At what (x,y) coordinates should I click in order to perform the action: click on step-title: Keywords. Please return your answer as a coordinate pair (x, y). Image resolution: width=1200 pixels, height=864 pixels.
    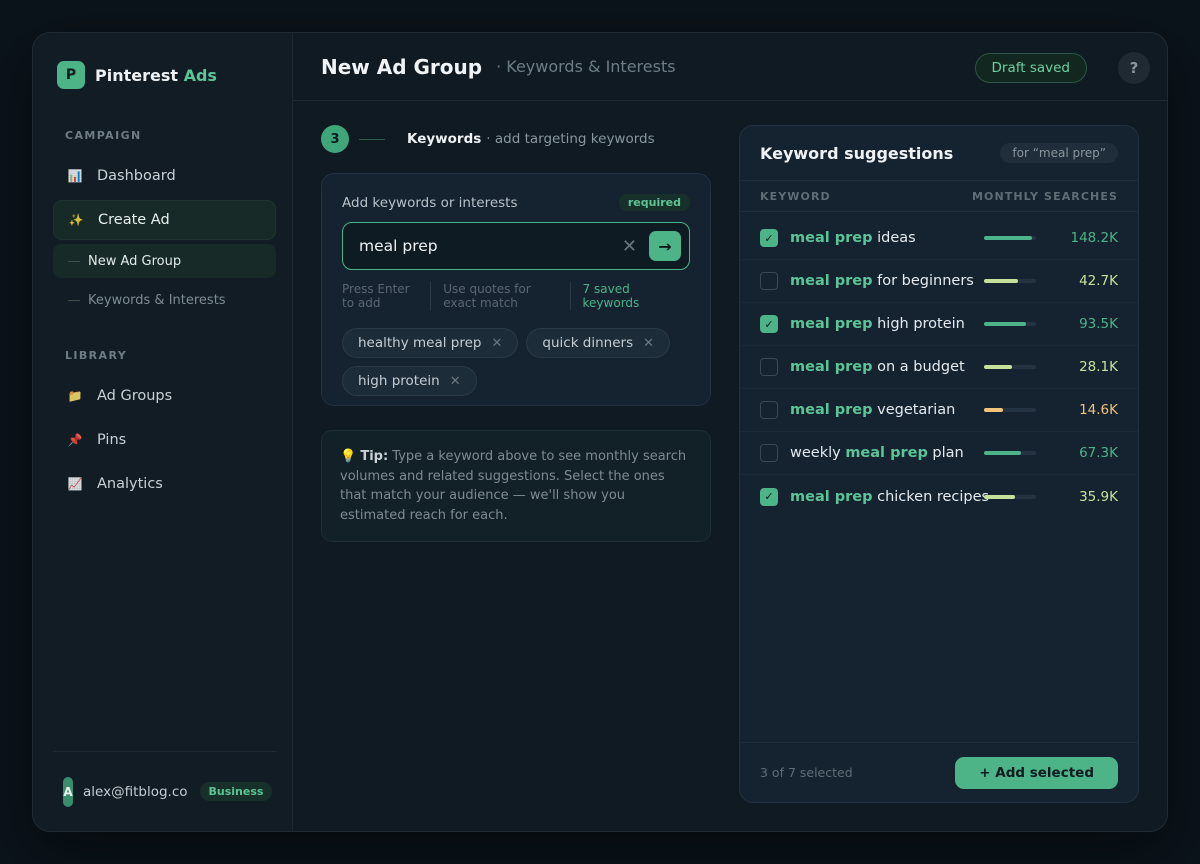
    Looking at the image, I should click on (444, 139).